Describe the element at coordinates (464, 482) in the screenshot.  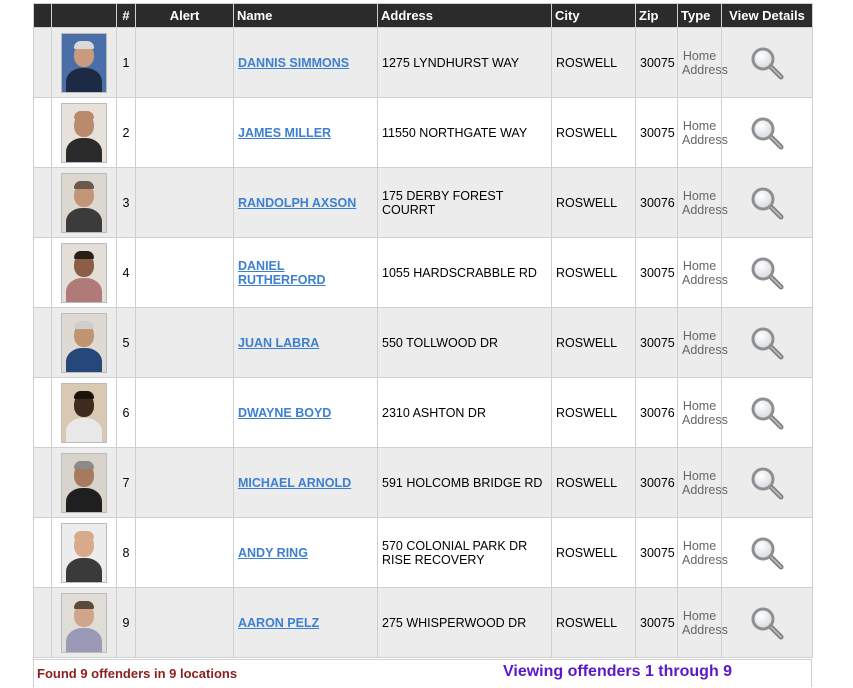
I see `address-cell: 591 HOLCOMB BRIDGE RD` at that location.